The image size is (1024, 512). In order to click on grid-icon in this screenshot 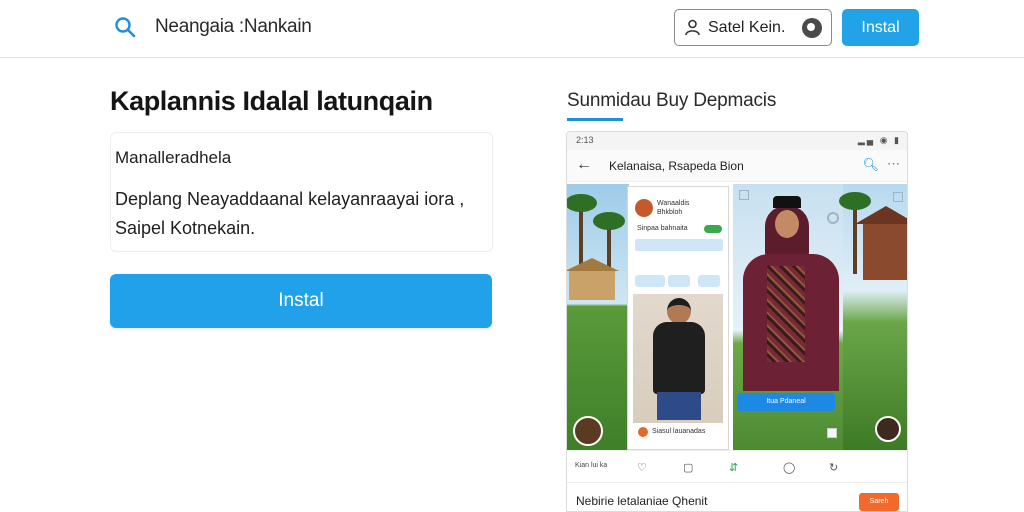, I will do `click(898, 197)`.